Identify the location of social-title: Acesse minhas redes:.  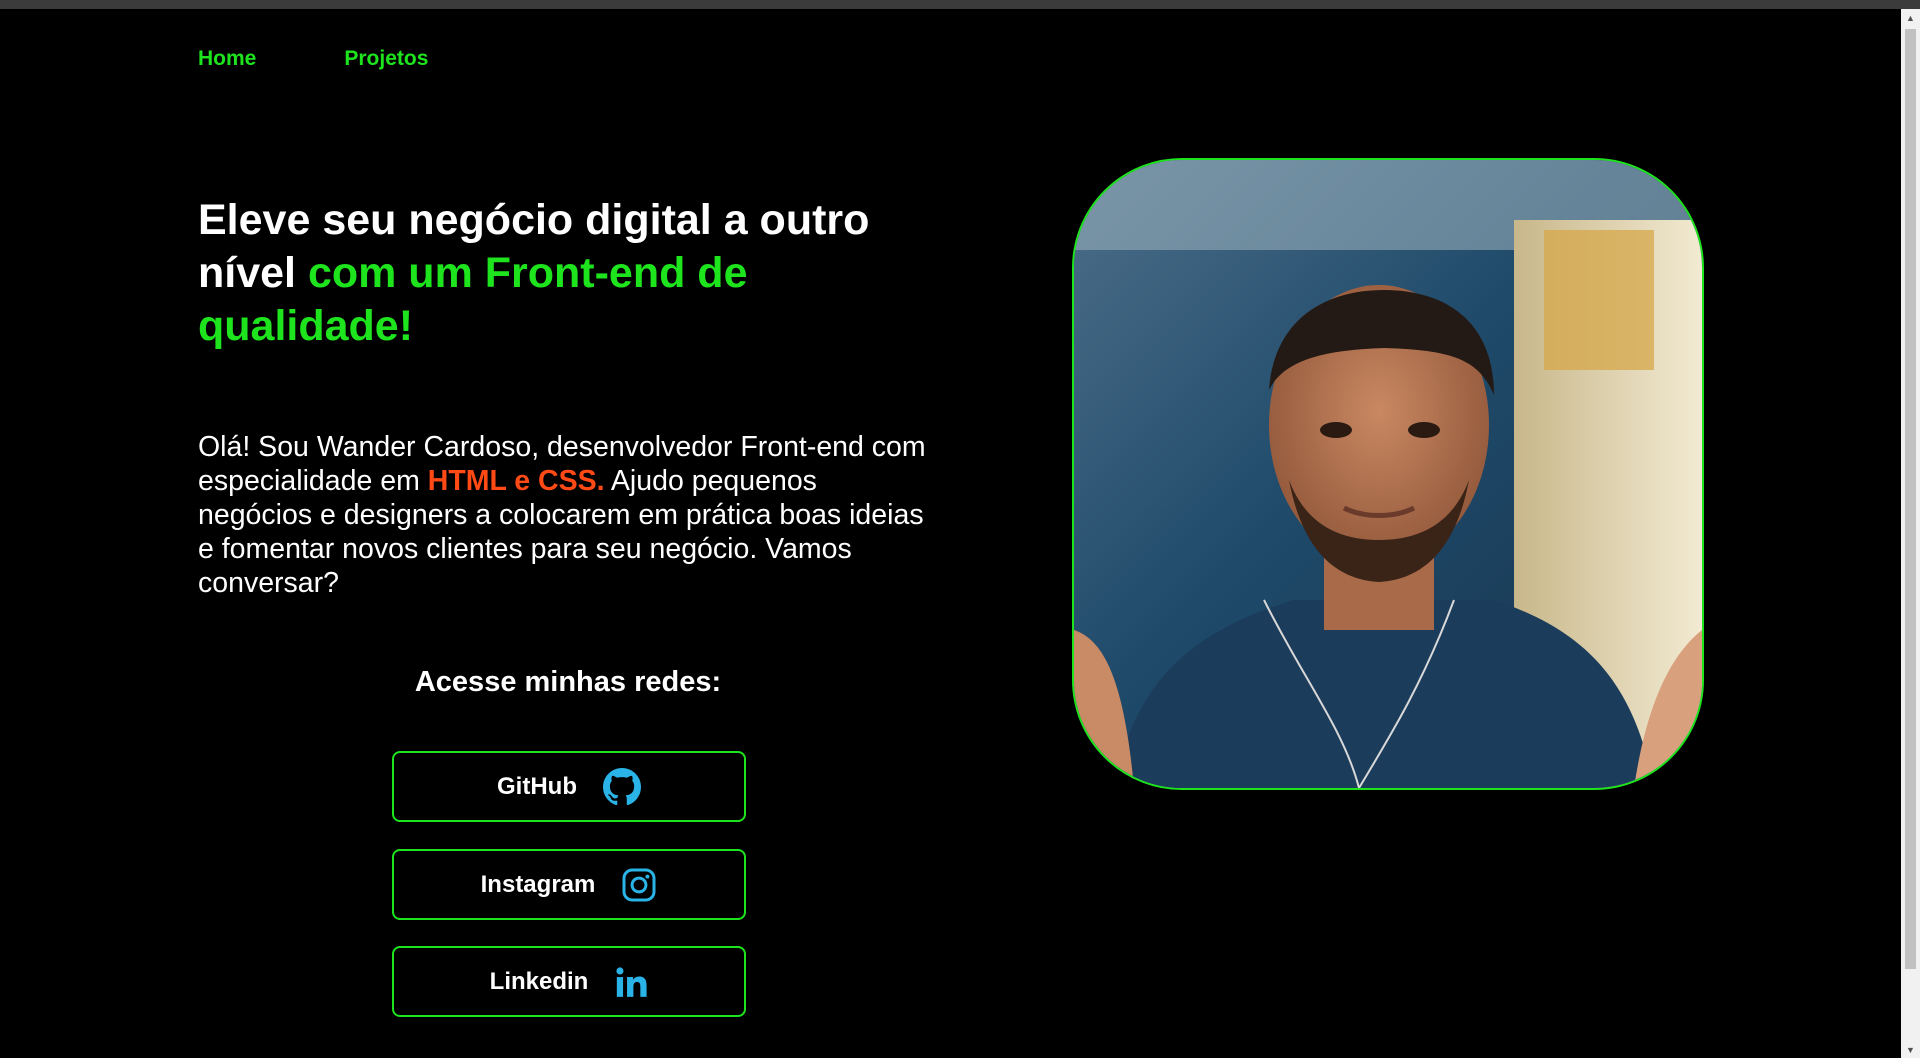
(568, 682).